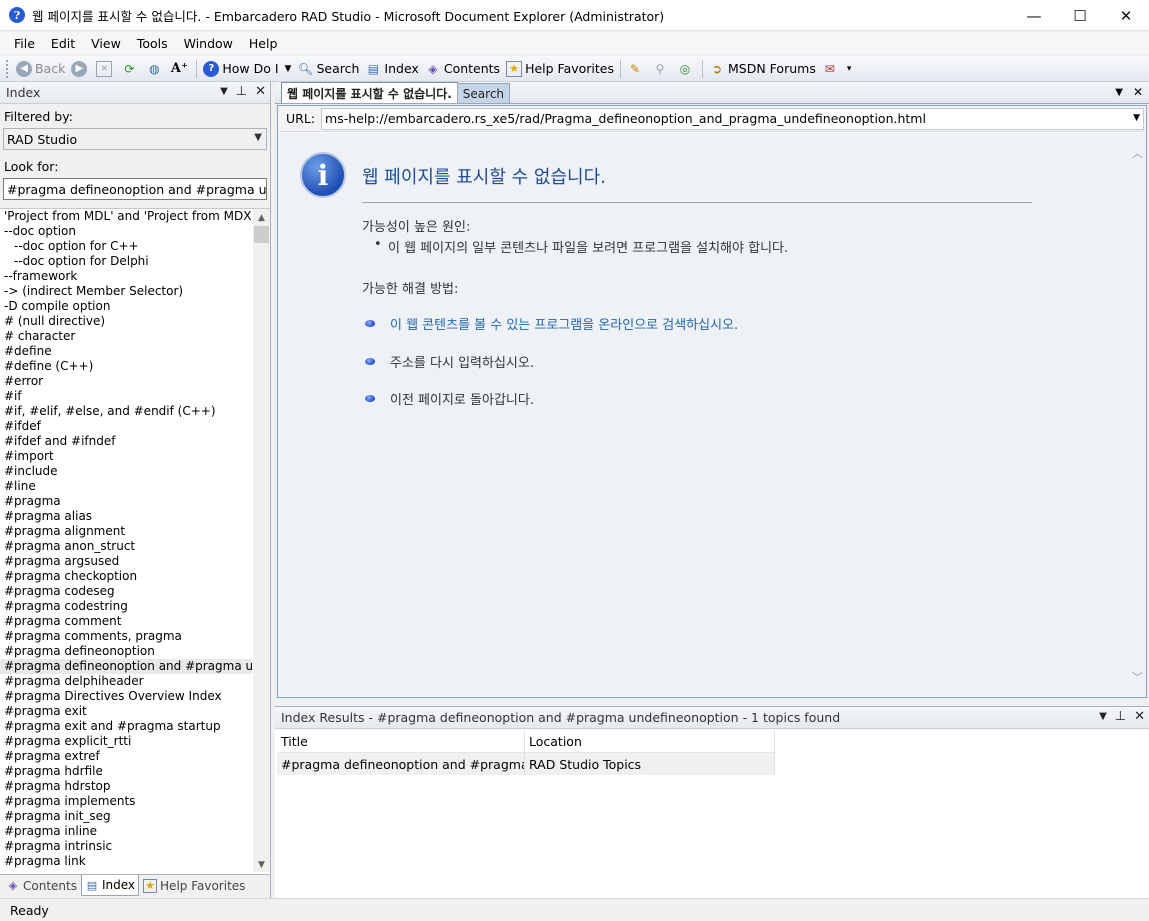 Image resolution: width=1149 pixels, height=921 pixels. I want to click on list-item: -D compile option, so click(126, 306).